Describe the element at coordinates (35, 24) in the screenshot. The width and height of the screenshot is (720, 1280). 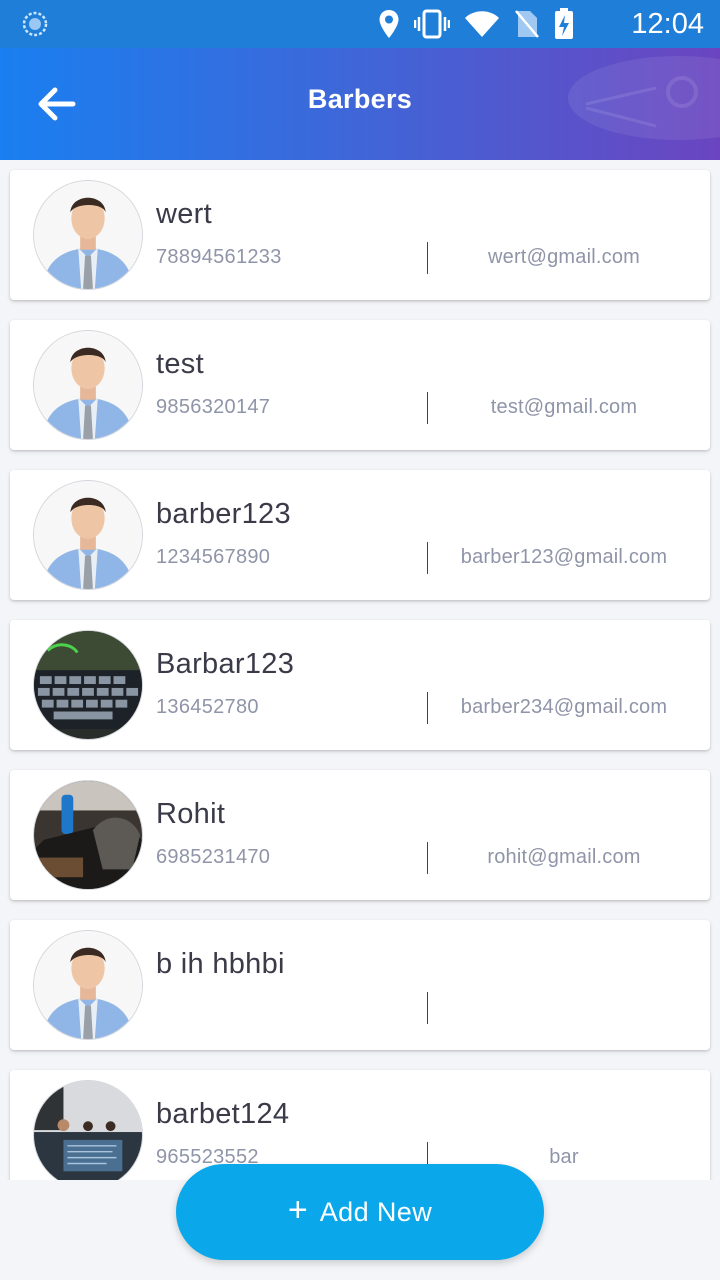
I see `sync-icon` at that location.